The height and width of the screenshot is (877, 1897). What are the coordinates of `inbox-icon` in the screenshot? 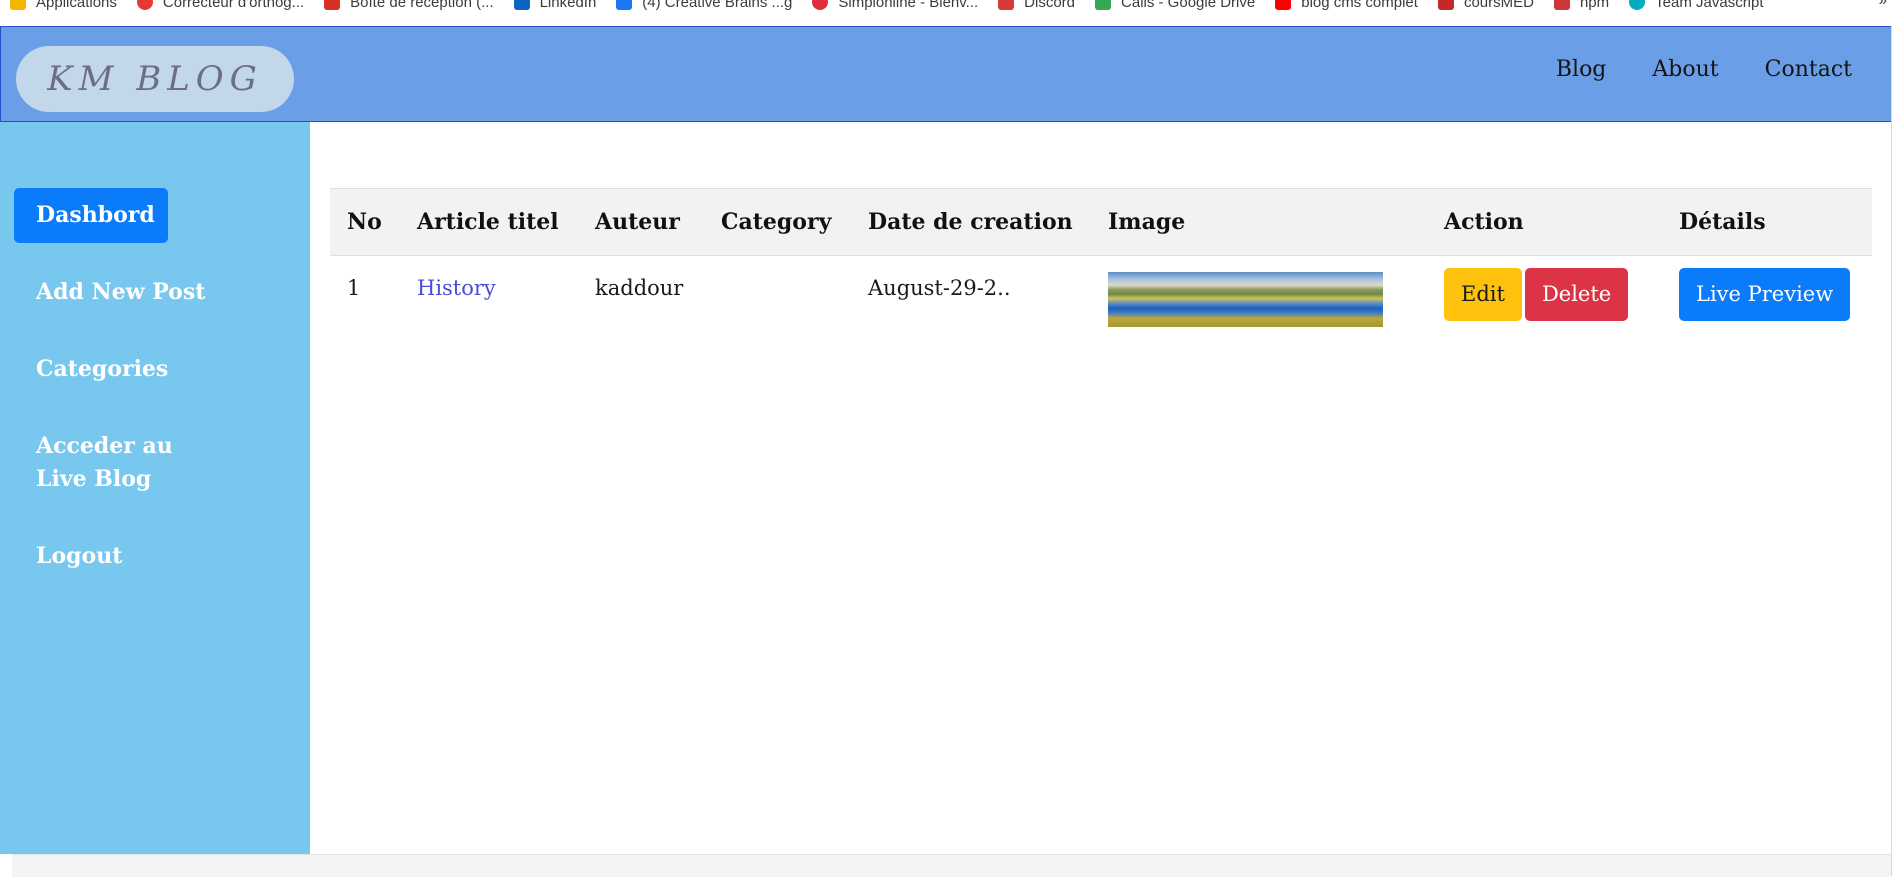 It's located at (332, 5).